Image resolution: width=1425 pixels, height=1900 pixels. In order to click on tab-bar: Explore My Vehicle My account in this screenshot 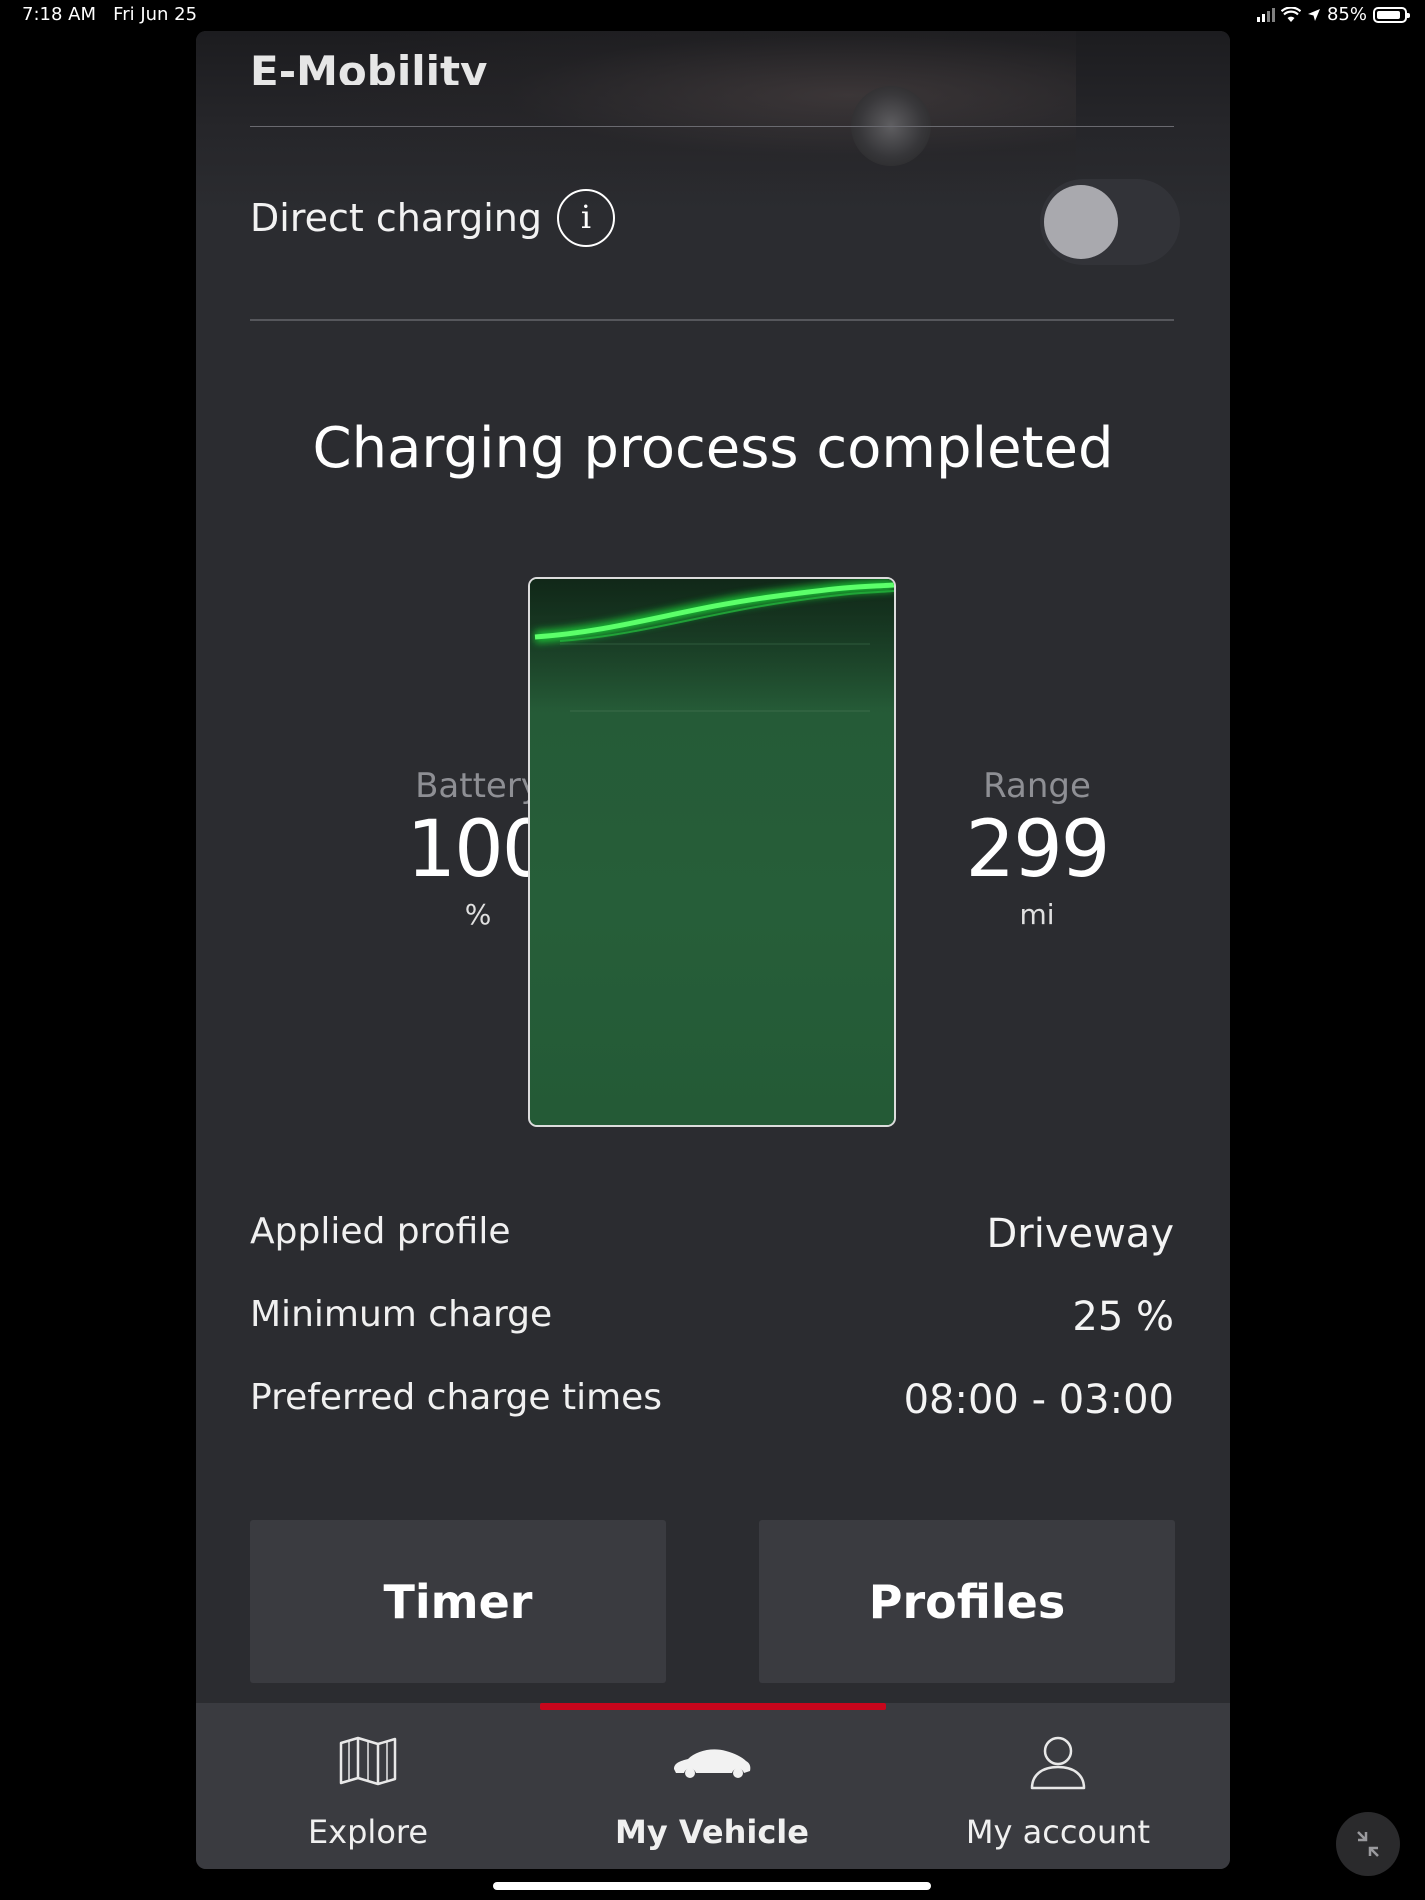, I will do `click(713, 1786)`.